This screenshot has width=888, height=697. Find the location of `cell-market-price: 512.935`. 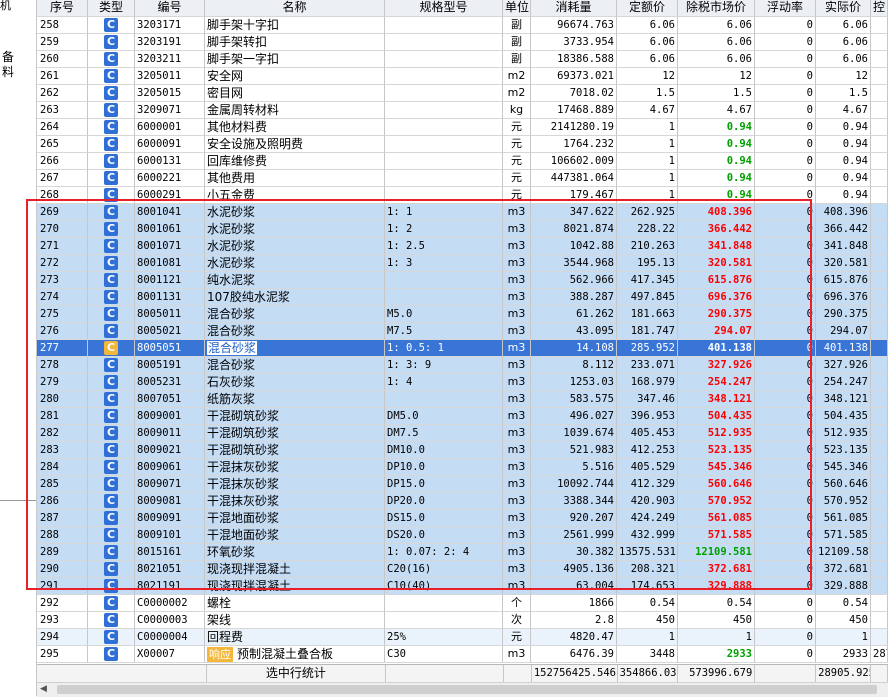

cell-market-price: 512.935 is located at coordinates (716, 433).